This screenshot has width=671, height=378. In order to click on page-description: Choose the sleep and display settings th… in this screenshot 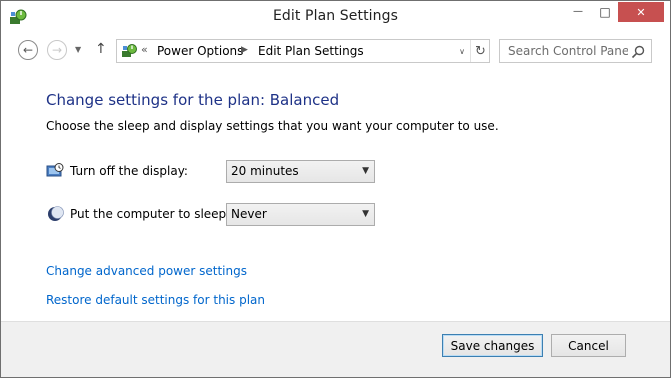, I will do `click(272, 126)`.